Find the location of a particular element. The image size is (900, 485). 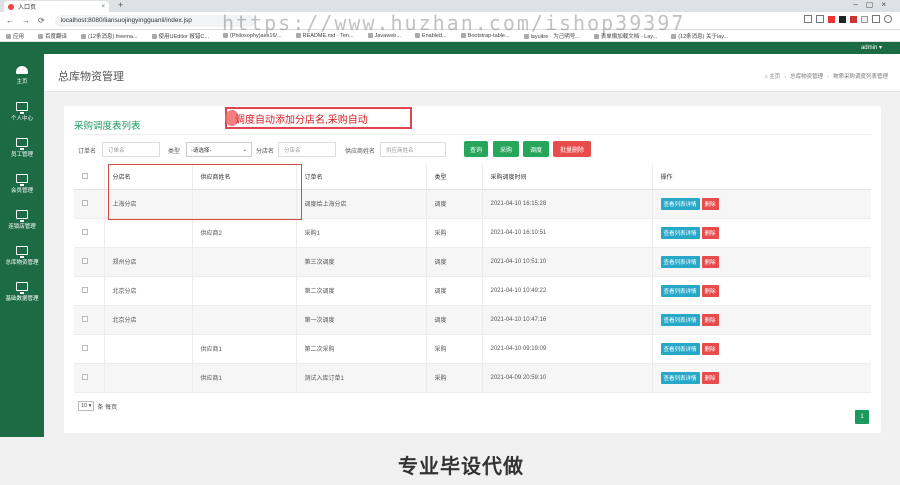

order-filter-label: 订单名 is located at coordinates (87, 152).